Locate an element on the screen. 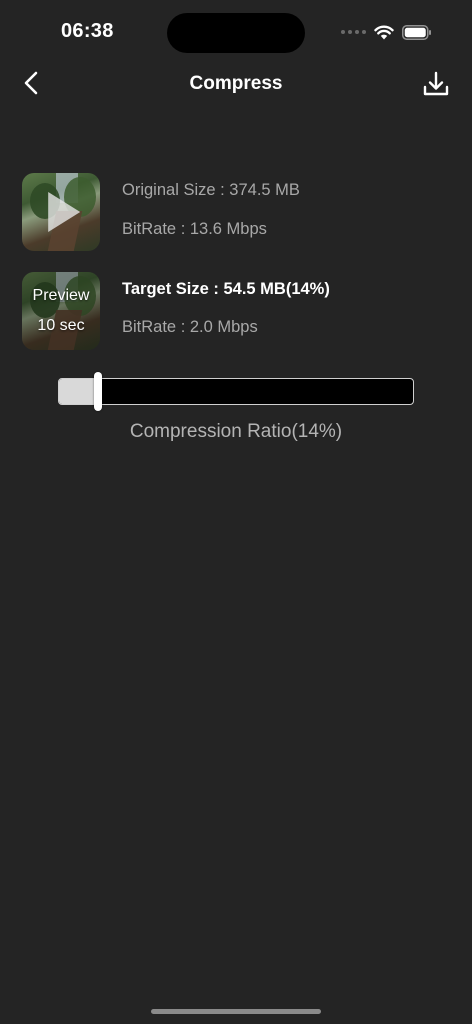  preview-thumbnail: Preview 10 sec is located at coordinates (61, 311).